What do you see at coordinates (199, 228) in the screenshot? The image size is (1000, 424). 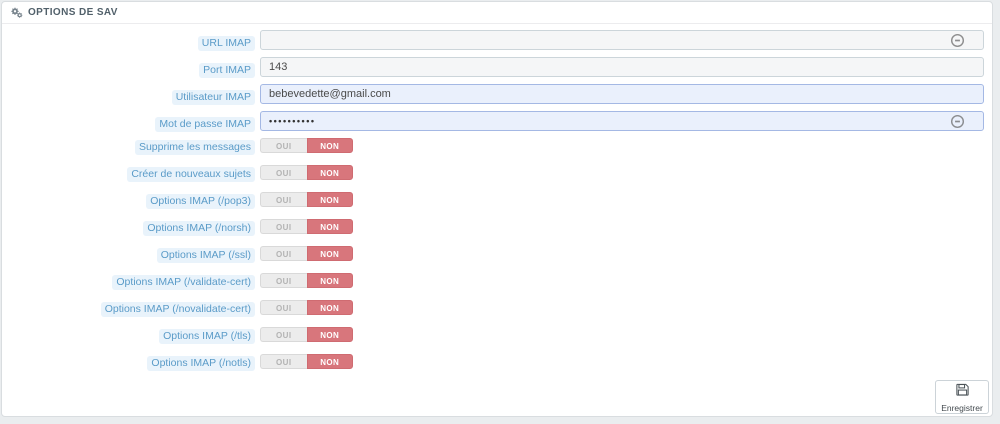 I see `field-label: Options IMAP (/norsh)` at bounding box center [199, 228].